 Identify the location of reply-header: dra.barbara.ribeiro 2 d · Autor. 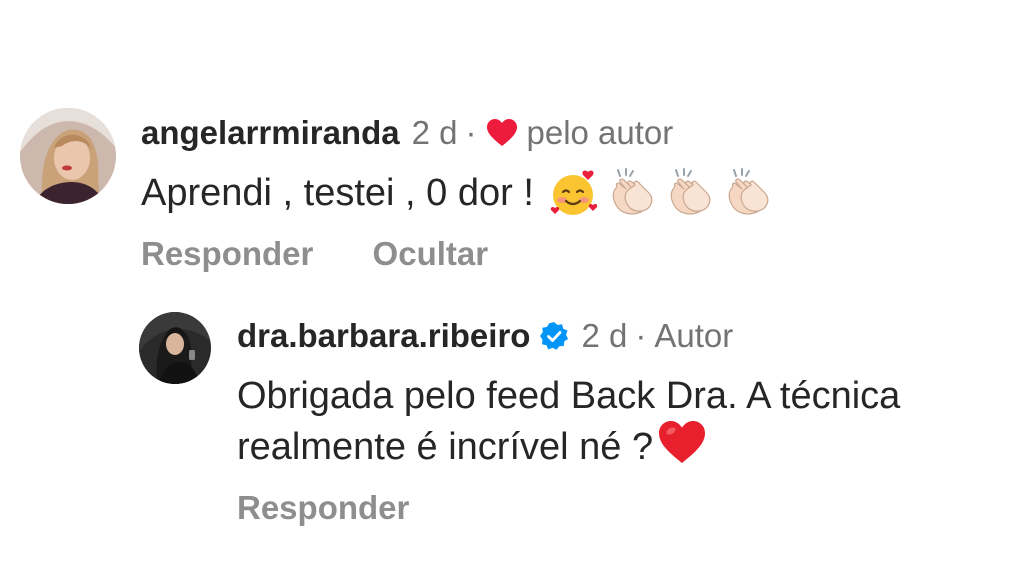
(485, 336).